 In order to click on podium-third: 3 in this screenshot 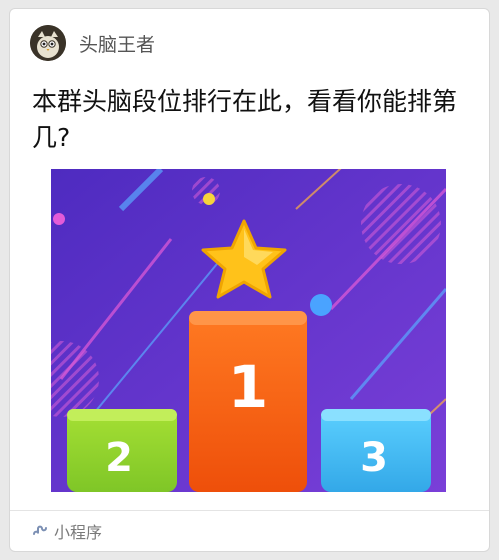, I will do `click(376, 450)`.